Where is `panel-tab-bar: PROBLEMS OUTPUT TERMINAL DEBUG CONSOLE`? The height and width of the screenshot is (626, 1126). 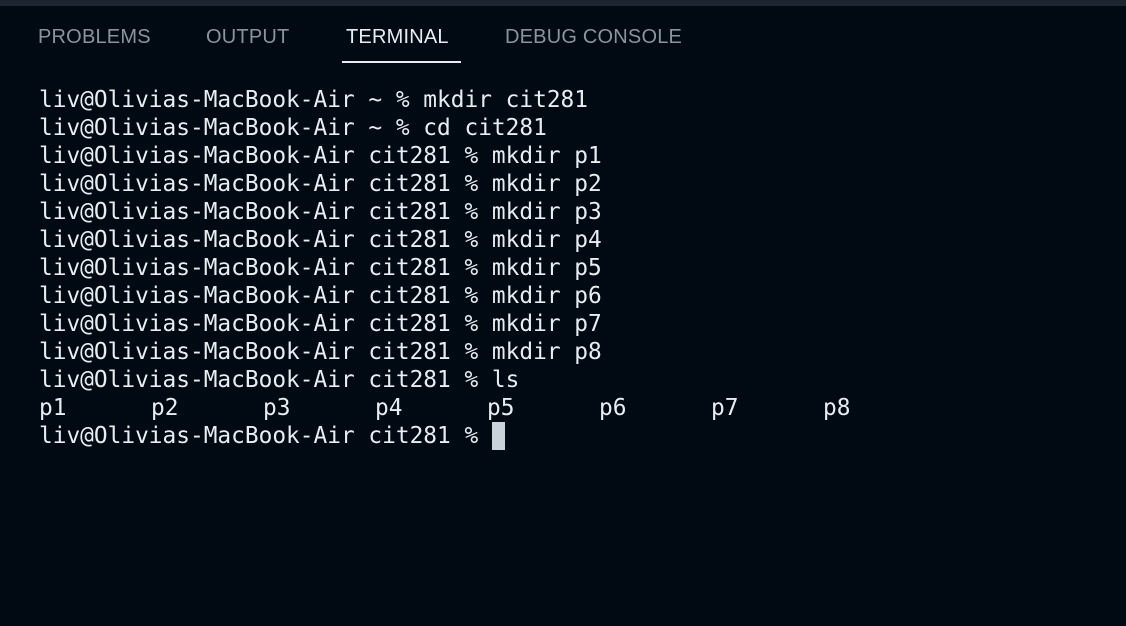
panel-tab-bar: PROBLEMS OUTPUT TERMINAL DEBUG CONSOLE is located at coordinates (563, 35).